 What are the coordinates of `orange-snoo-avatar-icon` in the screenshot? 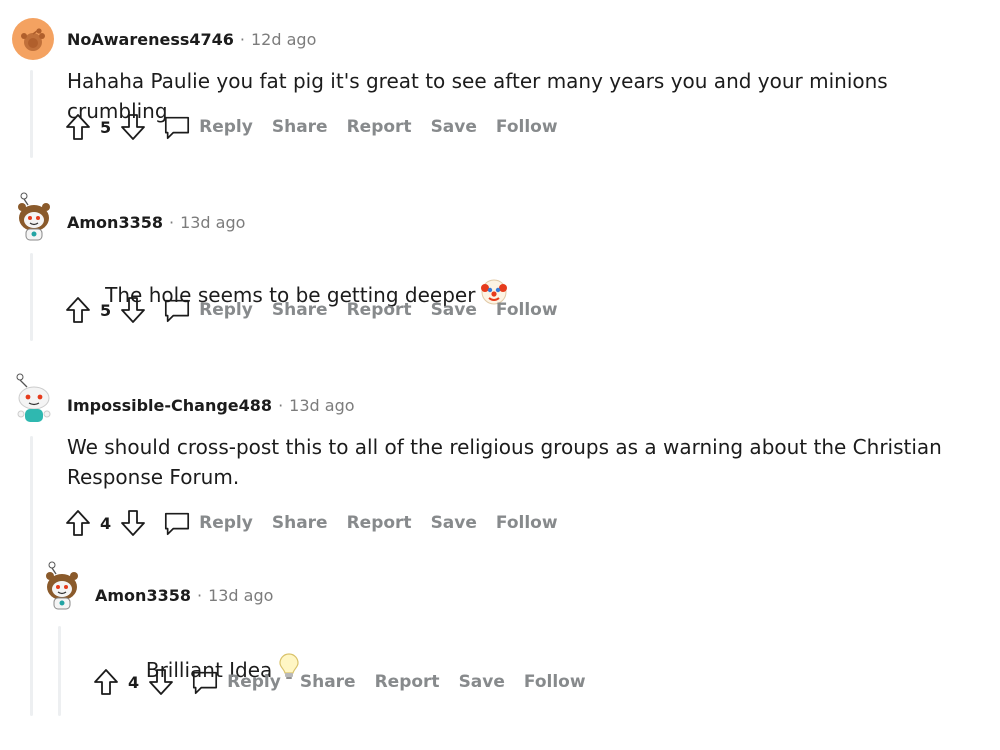 It's located at (33, 39).